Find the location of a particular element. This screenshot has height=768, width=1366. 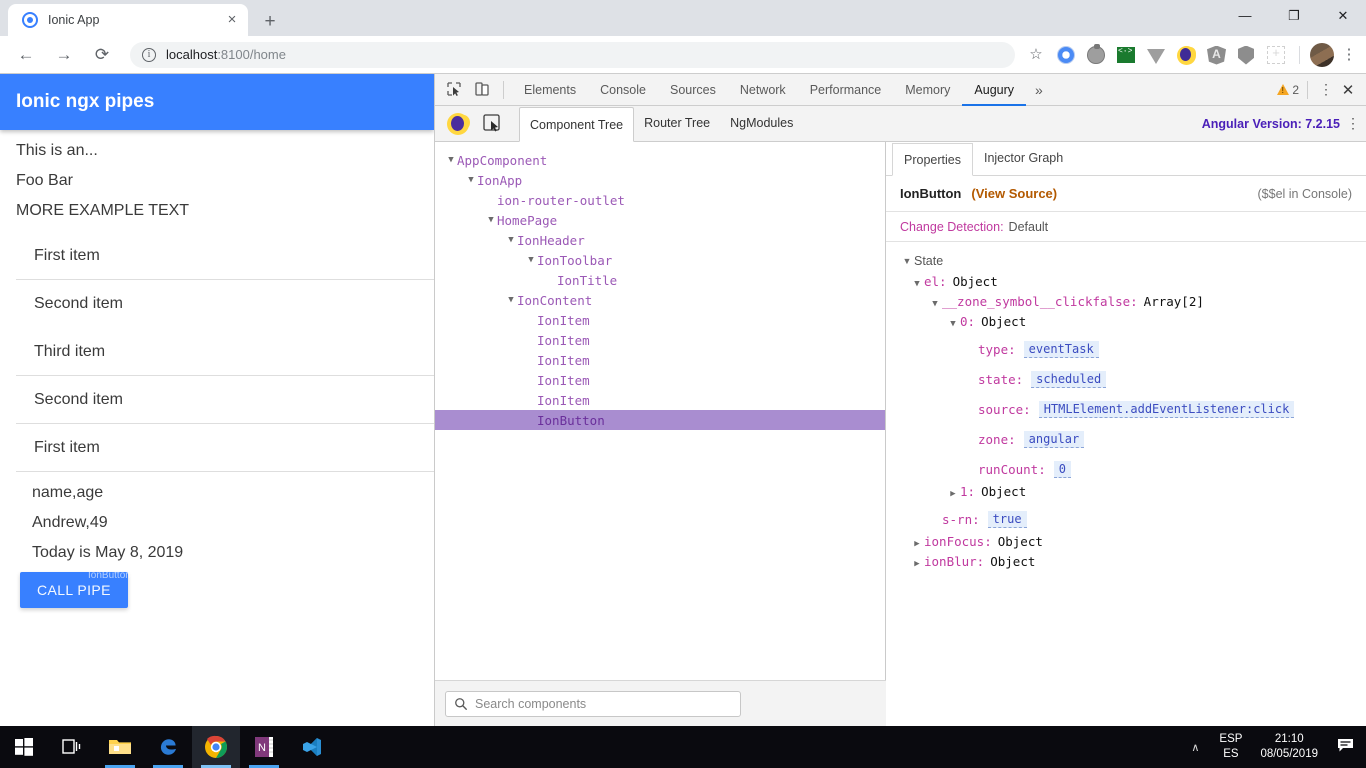

tree-node-ionapp: ▼ IonApp is located at coordinates (660, 180).